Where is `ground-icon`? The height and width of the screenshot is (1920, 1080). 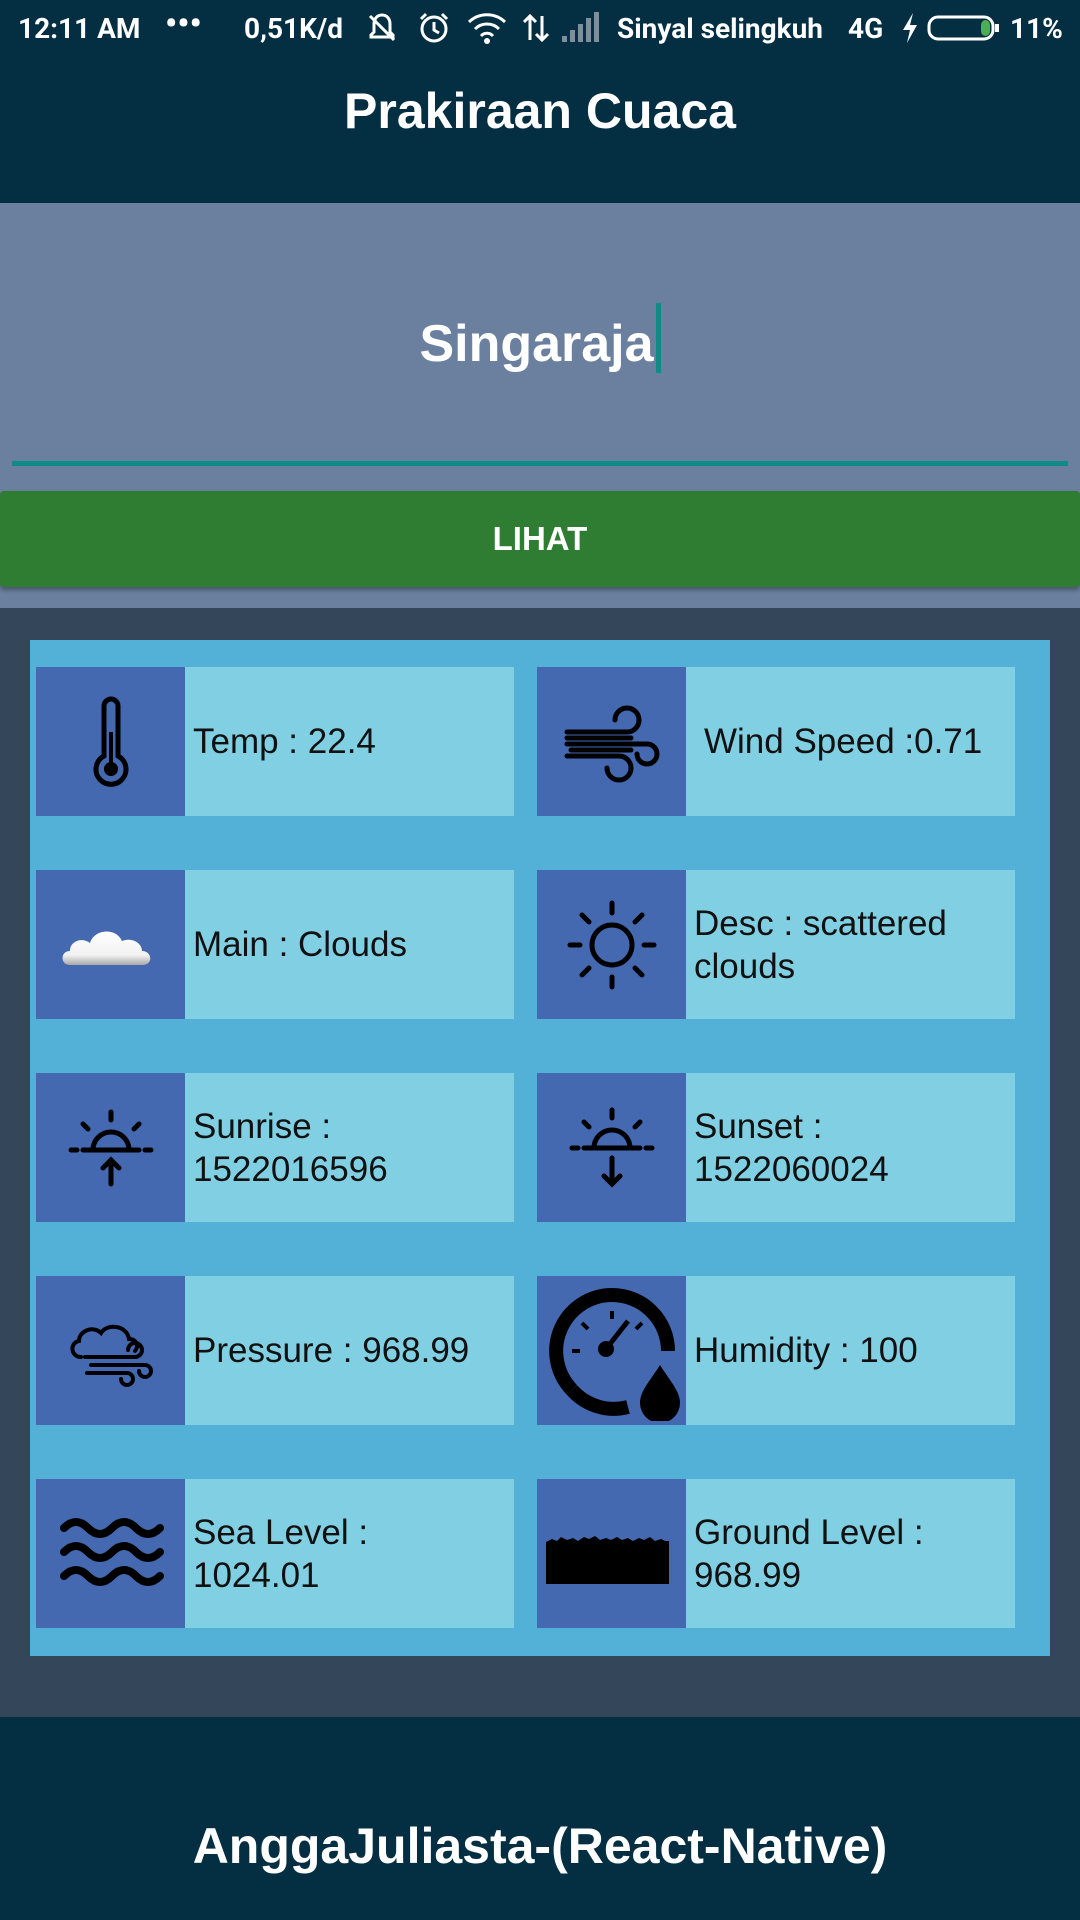
ground-icon is located at coordinates (607, 1559).